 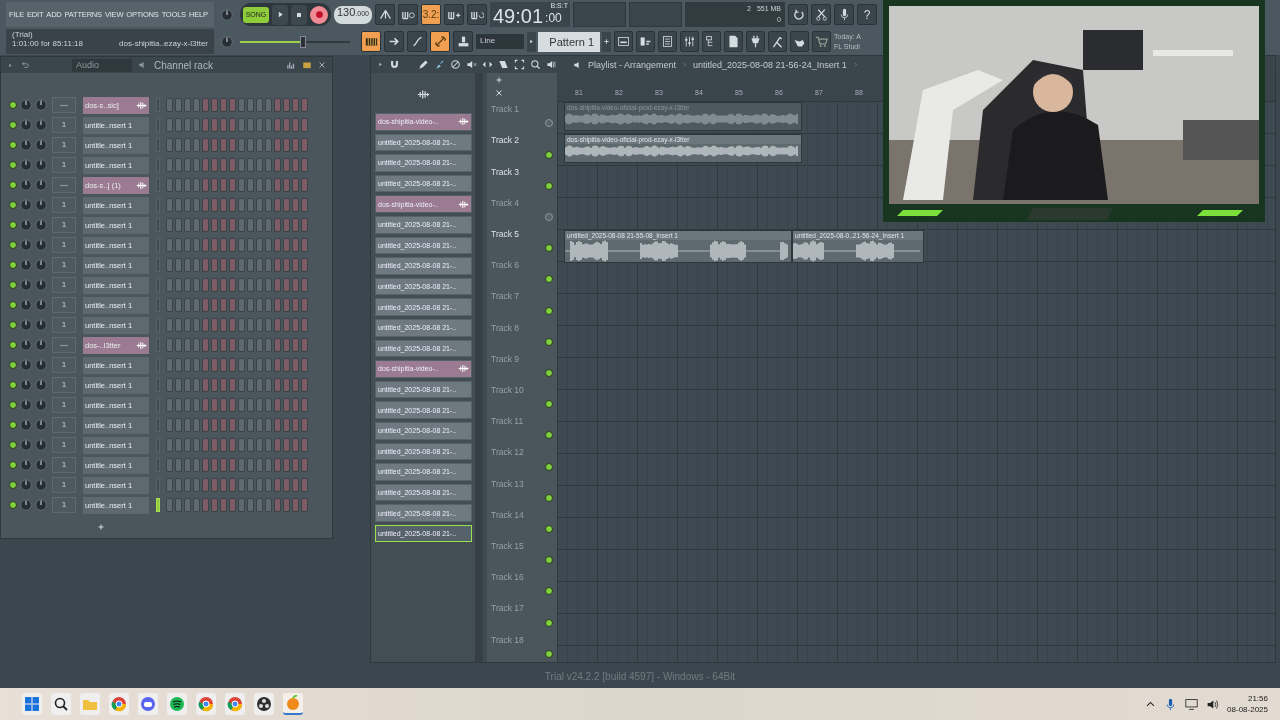 What do you see at coordinates (522, 178) in the screenshot?
I see `track-header: Track 3` at bounding box center [522, 178].